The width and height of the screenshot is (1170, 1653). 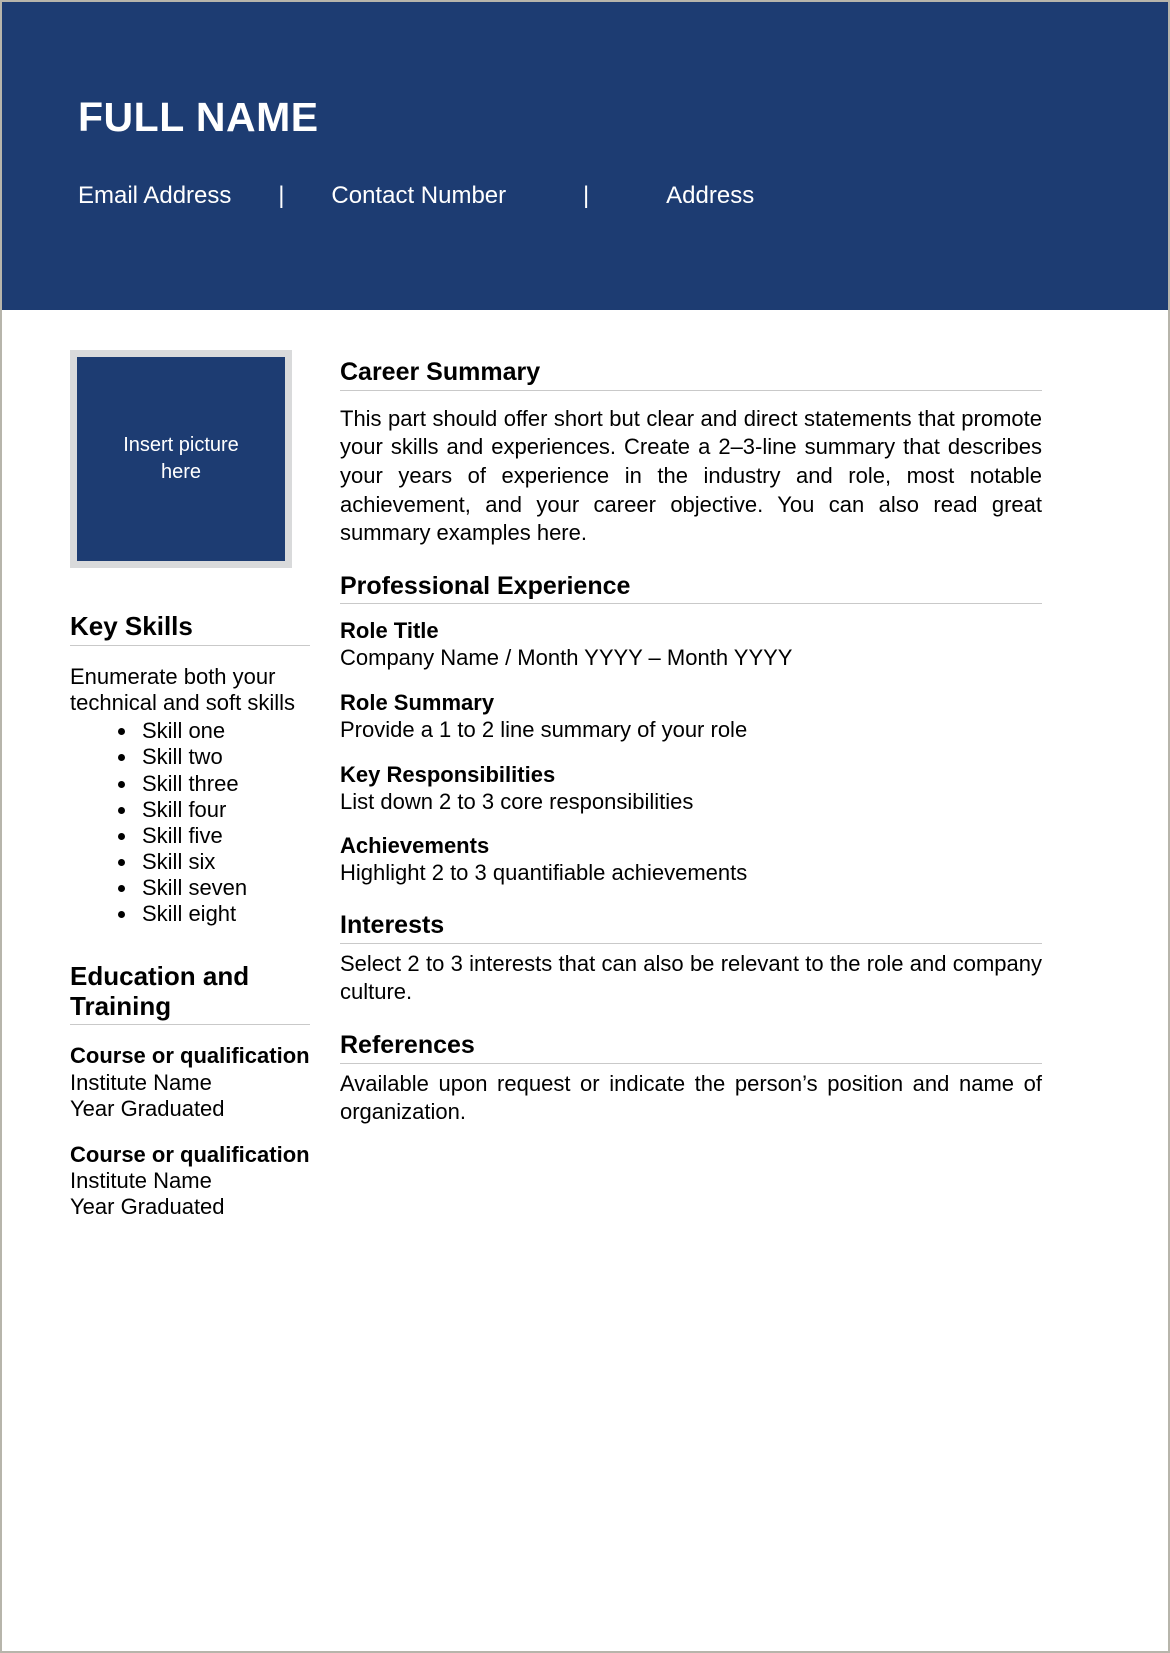 I want to click on photo-label-line-2: here, so click(x=180, y=472).